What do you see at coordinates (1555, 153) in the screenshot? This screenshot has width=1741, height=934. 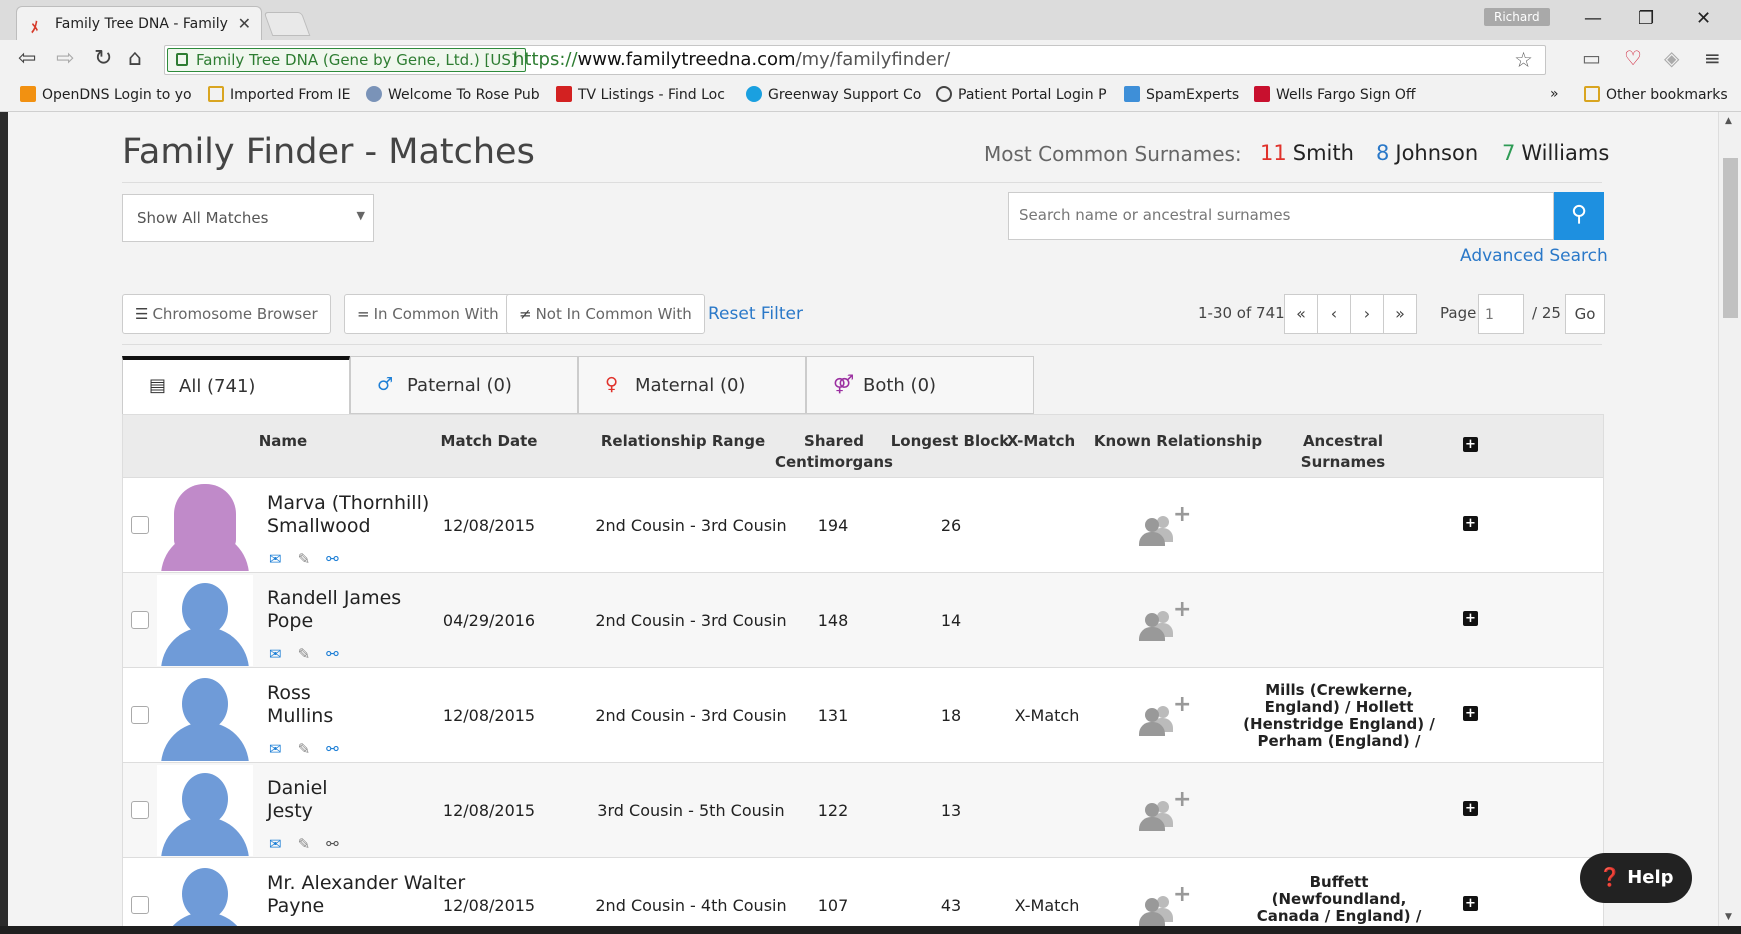 I see `surname-williams: 7 Williams` at bounding box center [1555, 153].